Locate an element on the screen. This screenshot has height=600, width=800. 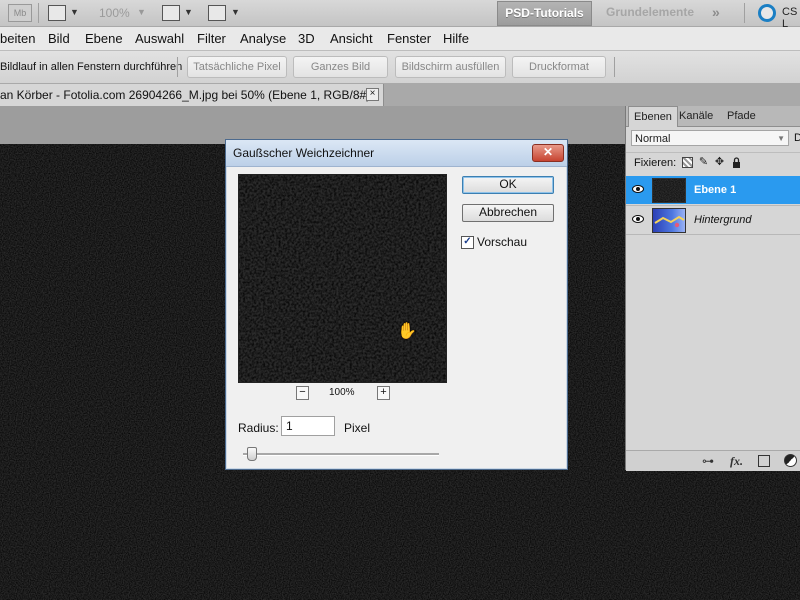
dialog-title-bar: Gaußscher Weichzeichner ✕ is located at coordinates (396, 153).